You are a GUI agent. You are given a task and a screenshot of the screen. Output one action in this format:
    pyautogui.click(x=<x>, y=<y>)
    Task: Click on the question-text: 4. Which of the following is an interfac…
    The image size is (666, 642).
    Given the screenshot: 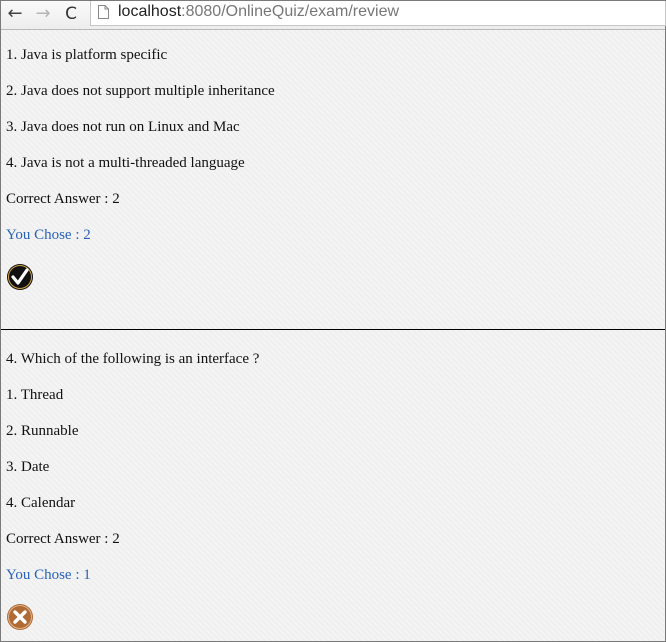 What is the action you would take?
    pyautogui.click(x=133, y=359)
    